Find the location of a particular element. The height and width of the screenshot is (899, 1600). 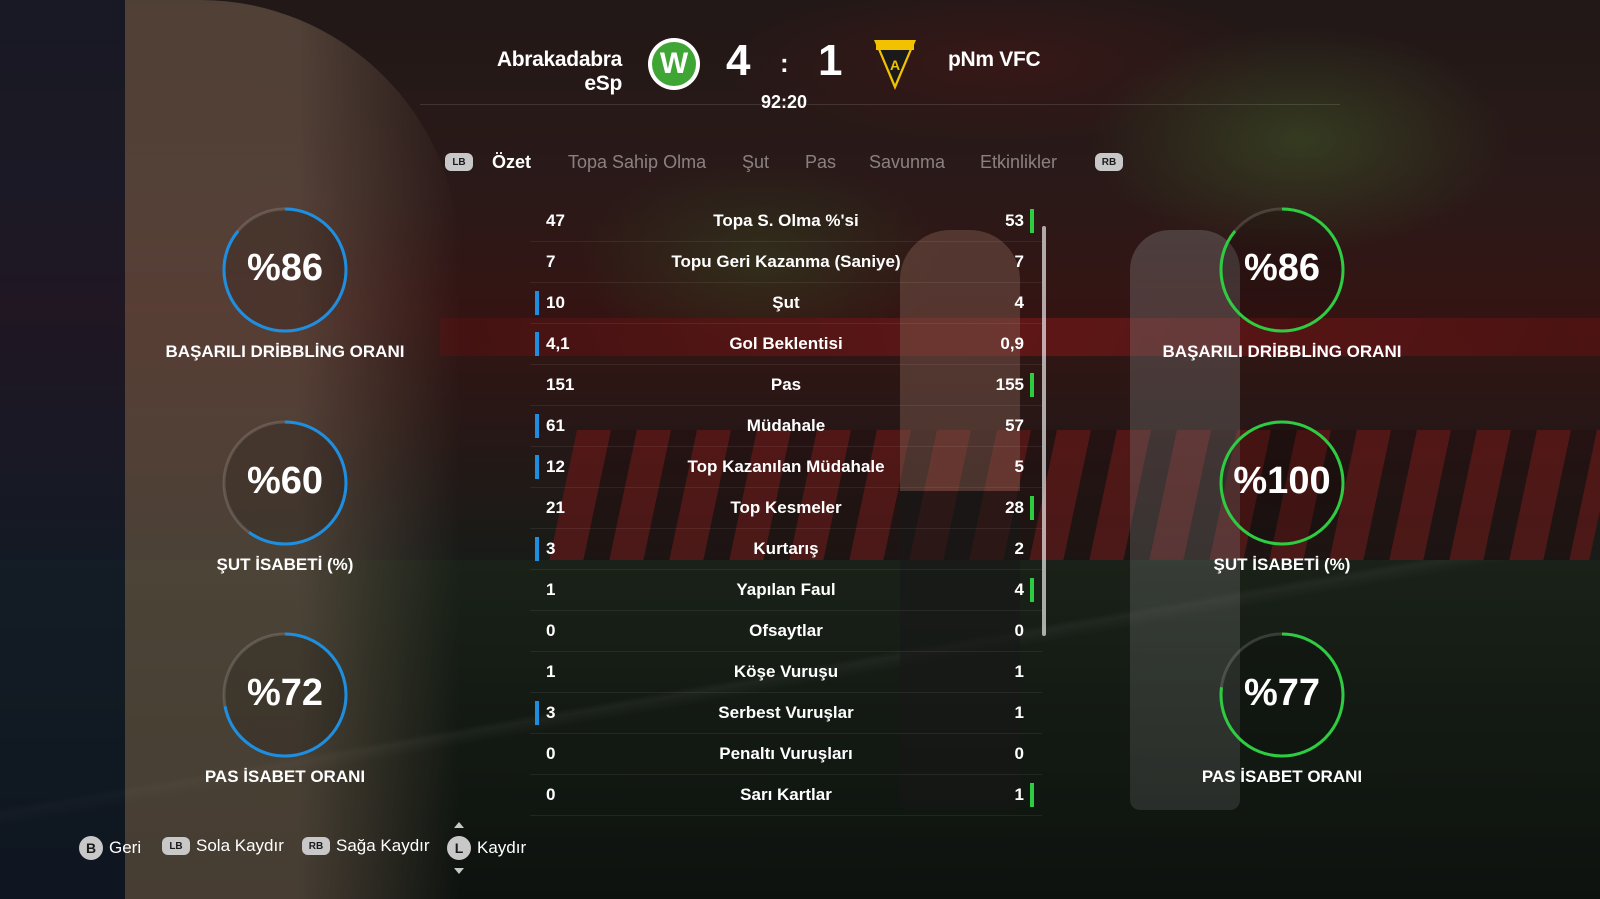

stat-row: 1 Köşe Vuruşu 1 is located at coordinates (786, 672).